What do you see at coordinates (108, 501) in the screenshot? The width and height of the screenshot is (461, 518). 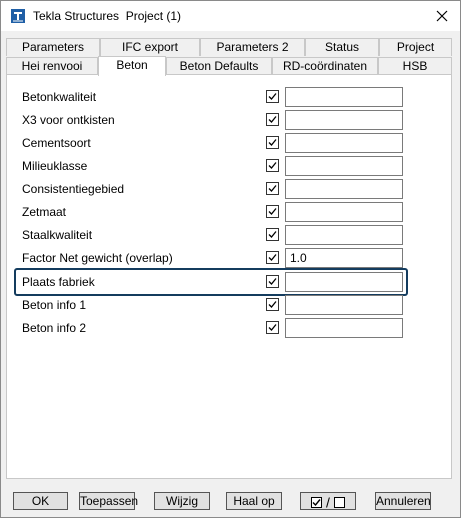 I see `apply-button: Toepassen` at bounding box center [108, 501].